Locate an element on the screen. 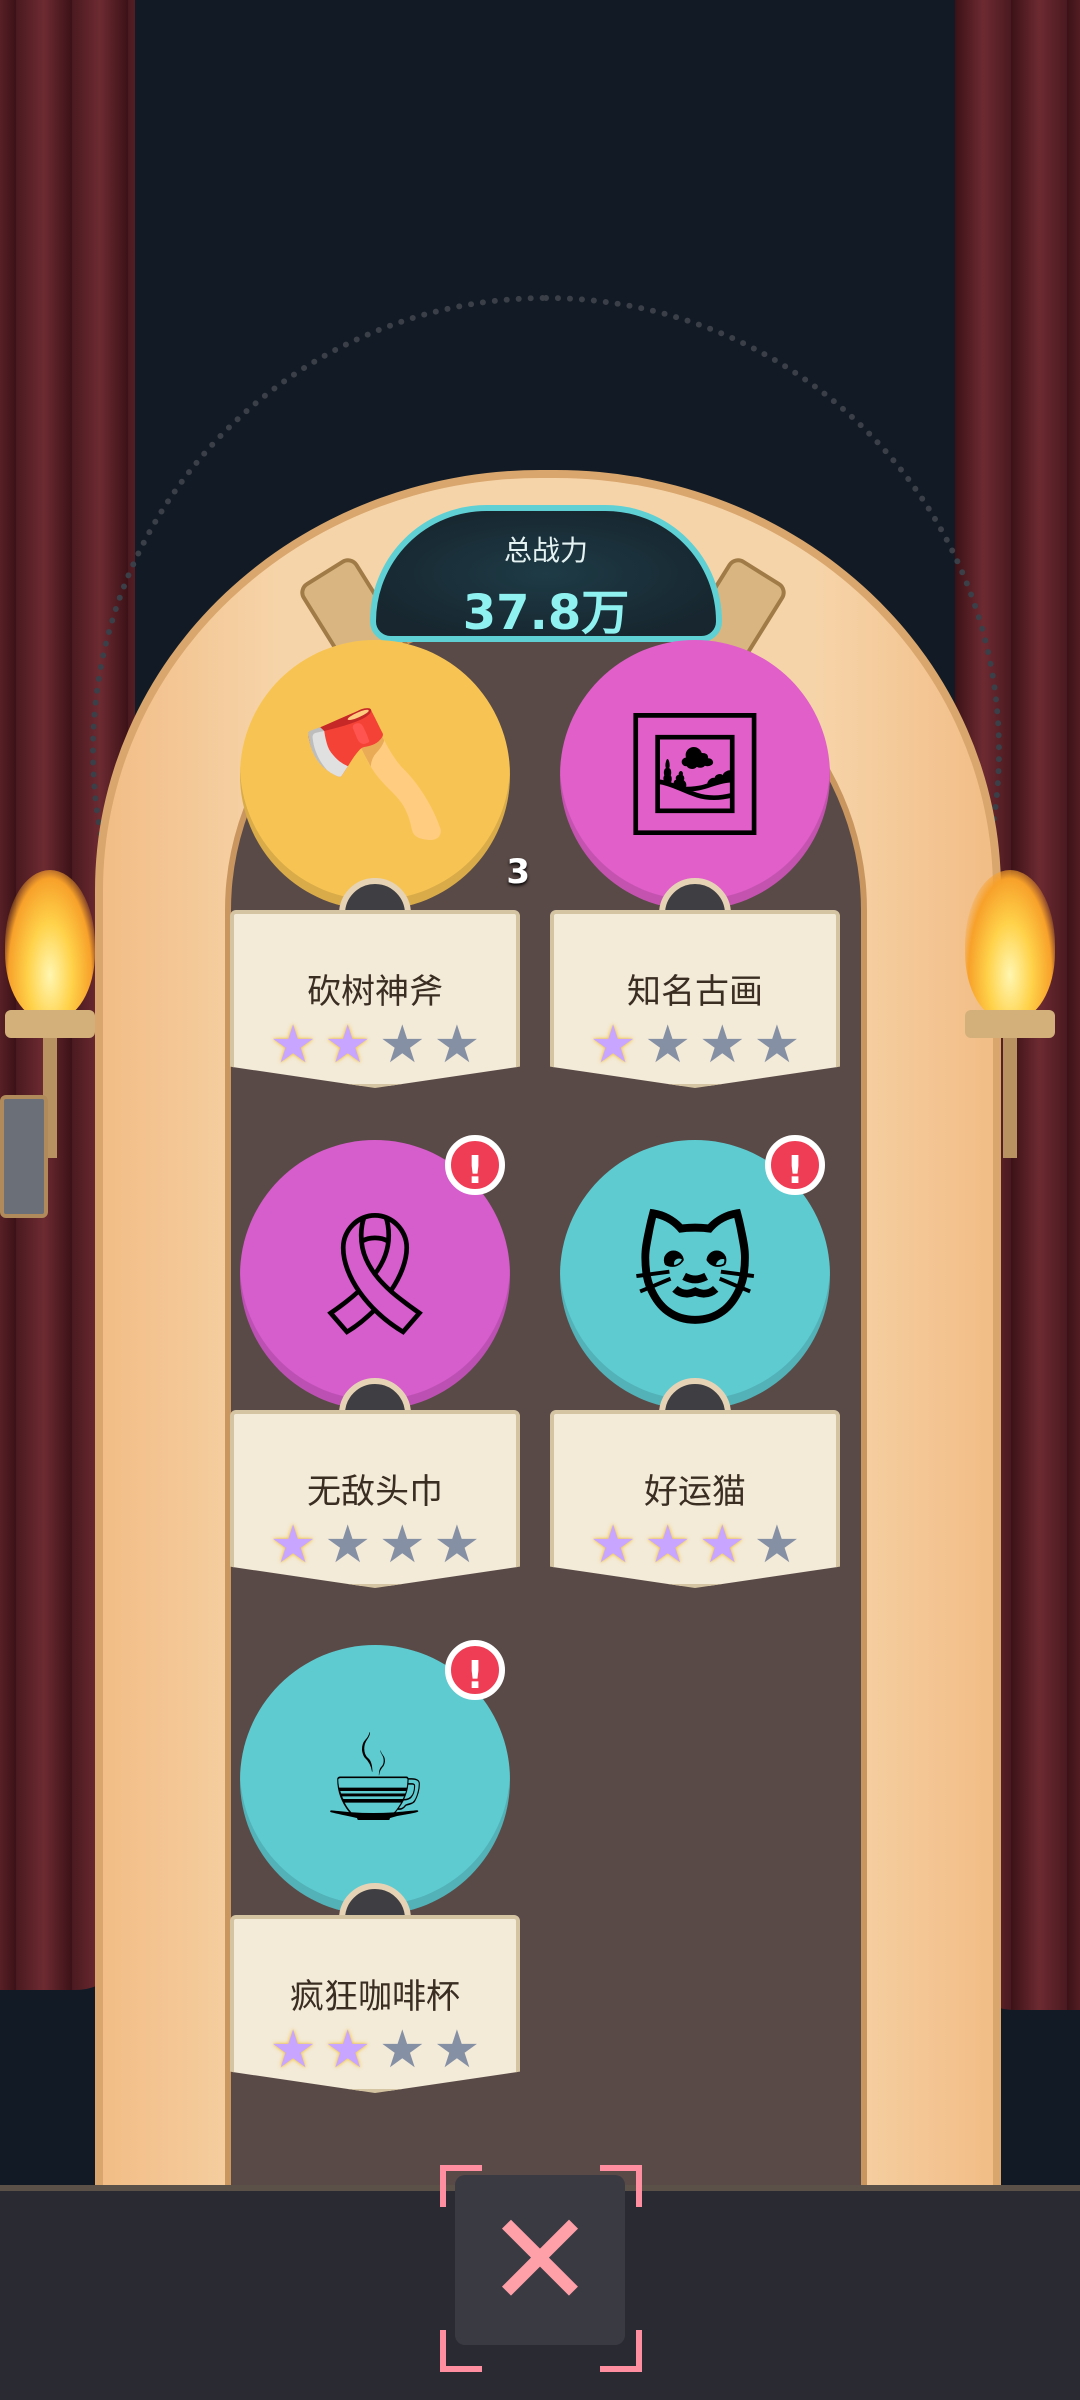 The height and width of the screenshot is (2400, 1080). item-card-headband: 🎗! 无敌头巾 ★ ★ ★ ★ is located at coordinates (375, 1361).